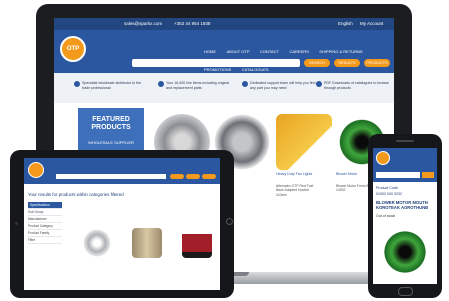 Image resolution: width=449 pixels, height=301 pixels. I want to click on products-button: PRODUCTS, so click(377, 63).